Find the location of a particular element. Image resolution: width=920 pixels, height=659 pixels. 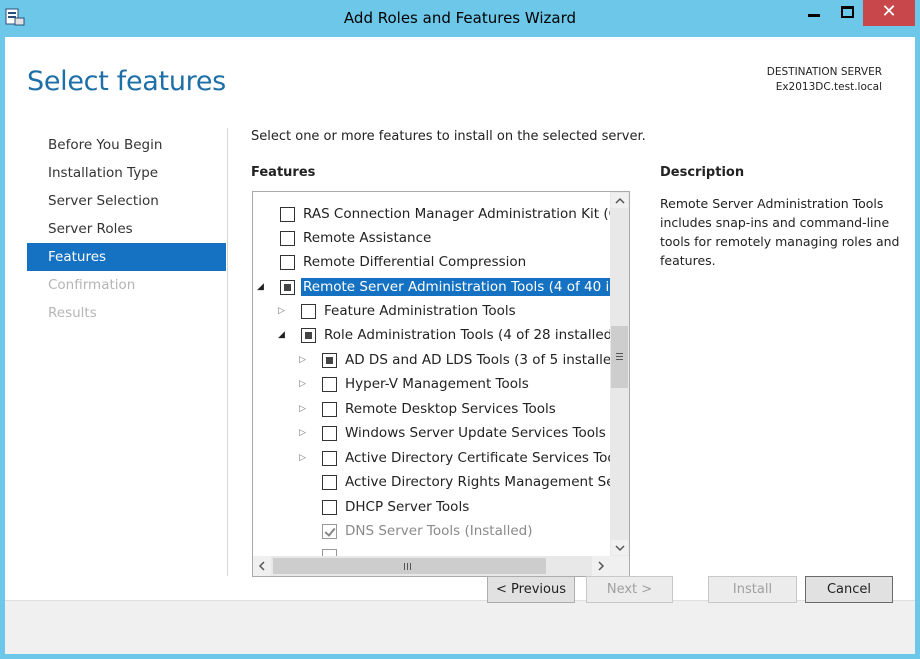

horizontal-scrollbar is located at coordinates (431, 566).